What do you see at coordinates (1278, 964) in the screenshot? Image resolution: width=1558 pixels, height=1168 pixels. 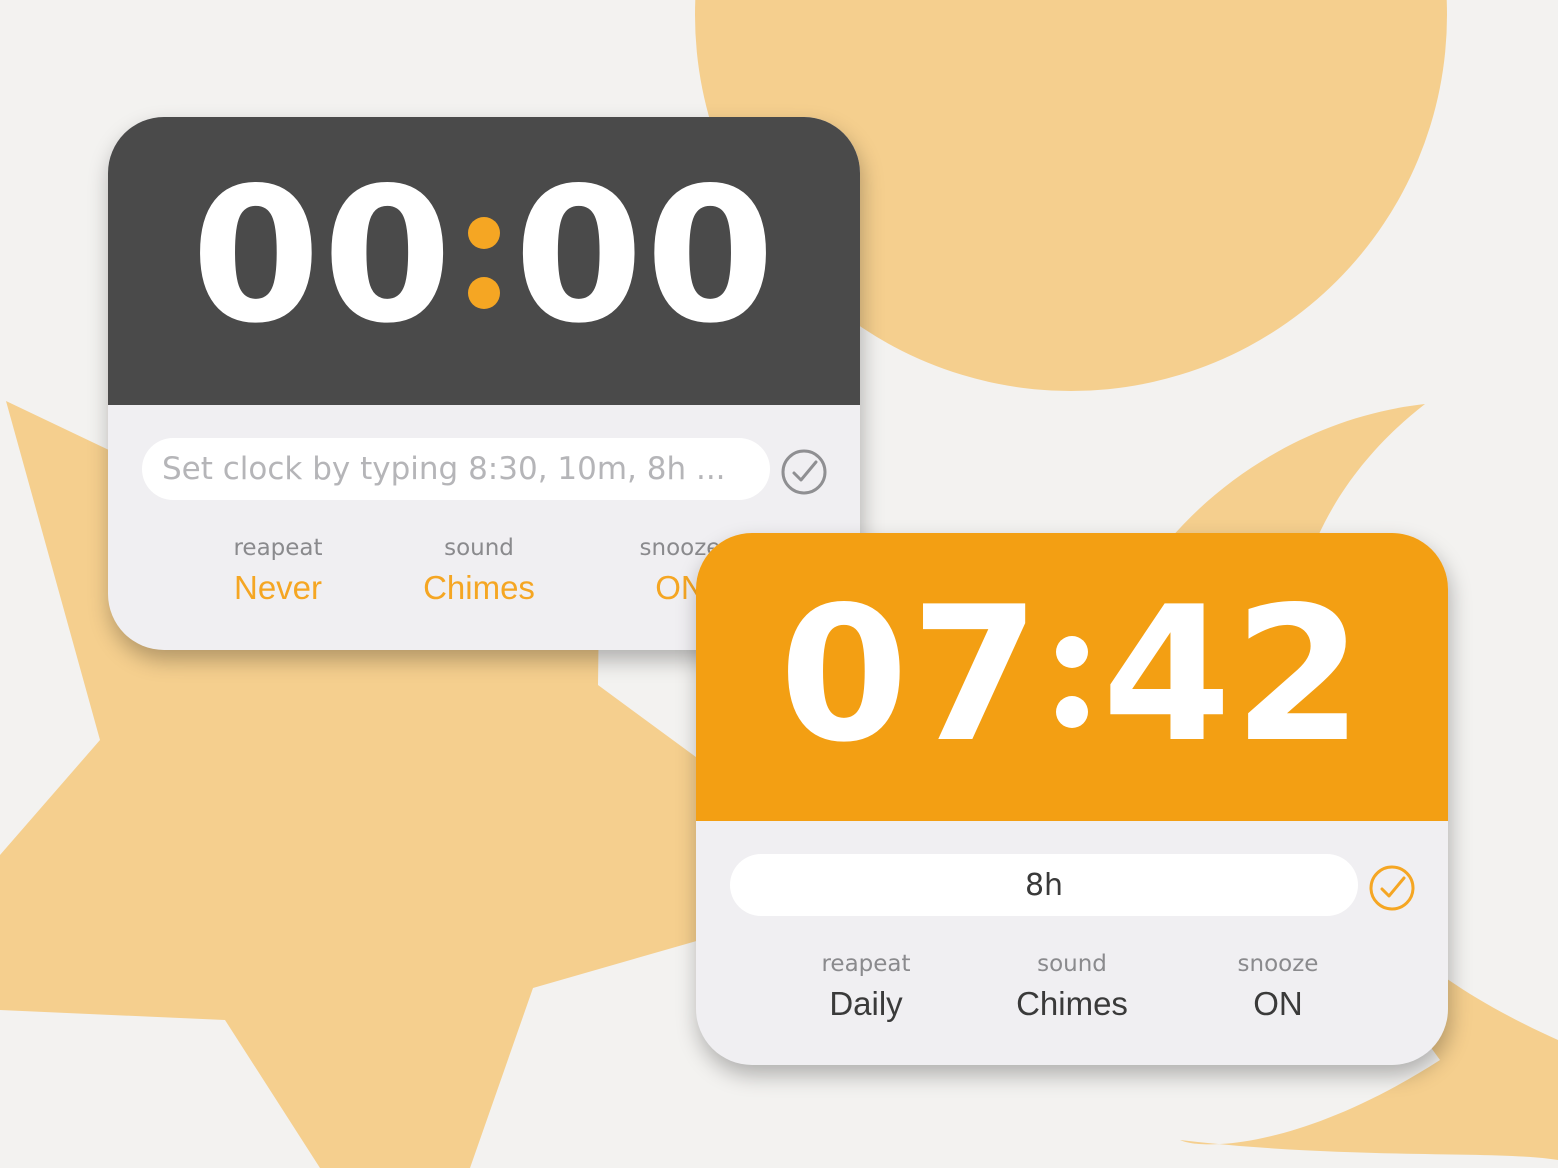 I see `setting-label: snooze` at bounding box center [1278, 964].